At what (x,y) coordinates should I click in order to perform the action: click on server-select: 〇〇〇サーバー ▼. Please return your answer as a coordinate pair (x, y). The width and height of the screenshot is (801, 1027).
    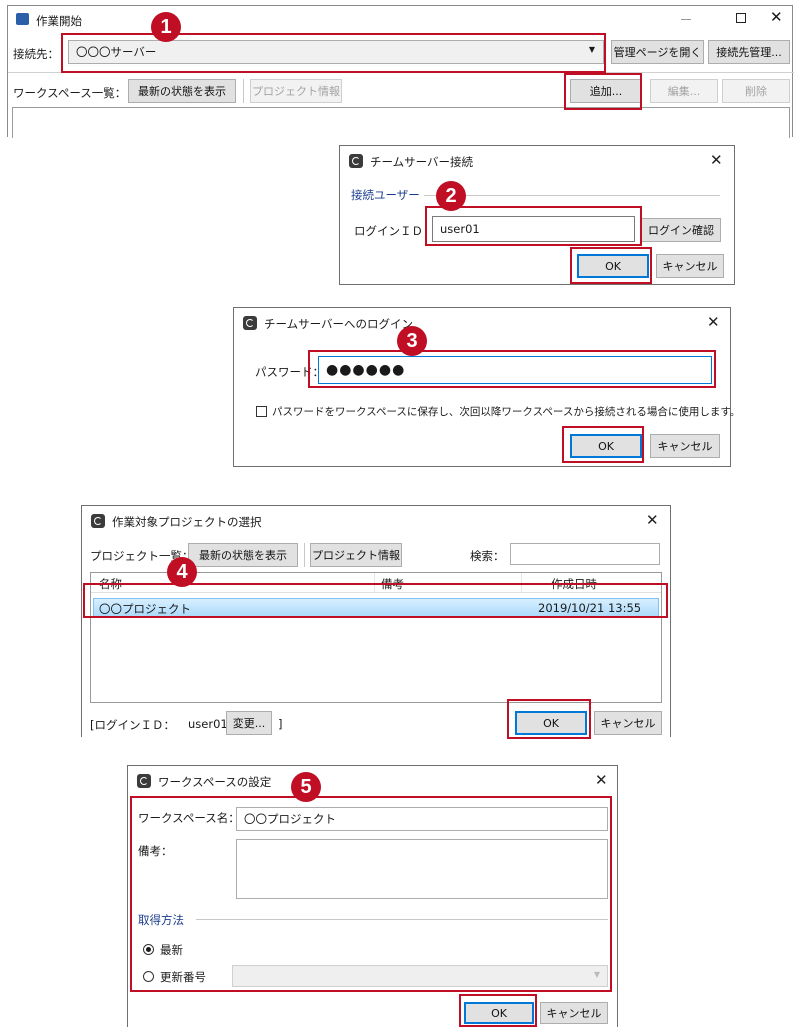
    Looking at the image, I should click on (336, 52).